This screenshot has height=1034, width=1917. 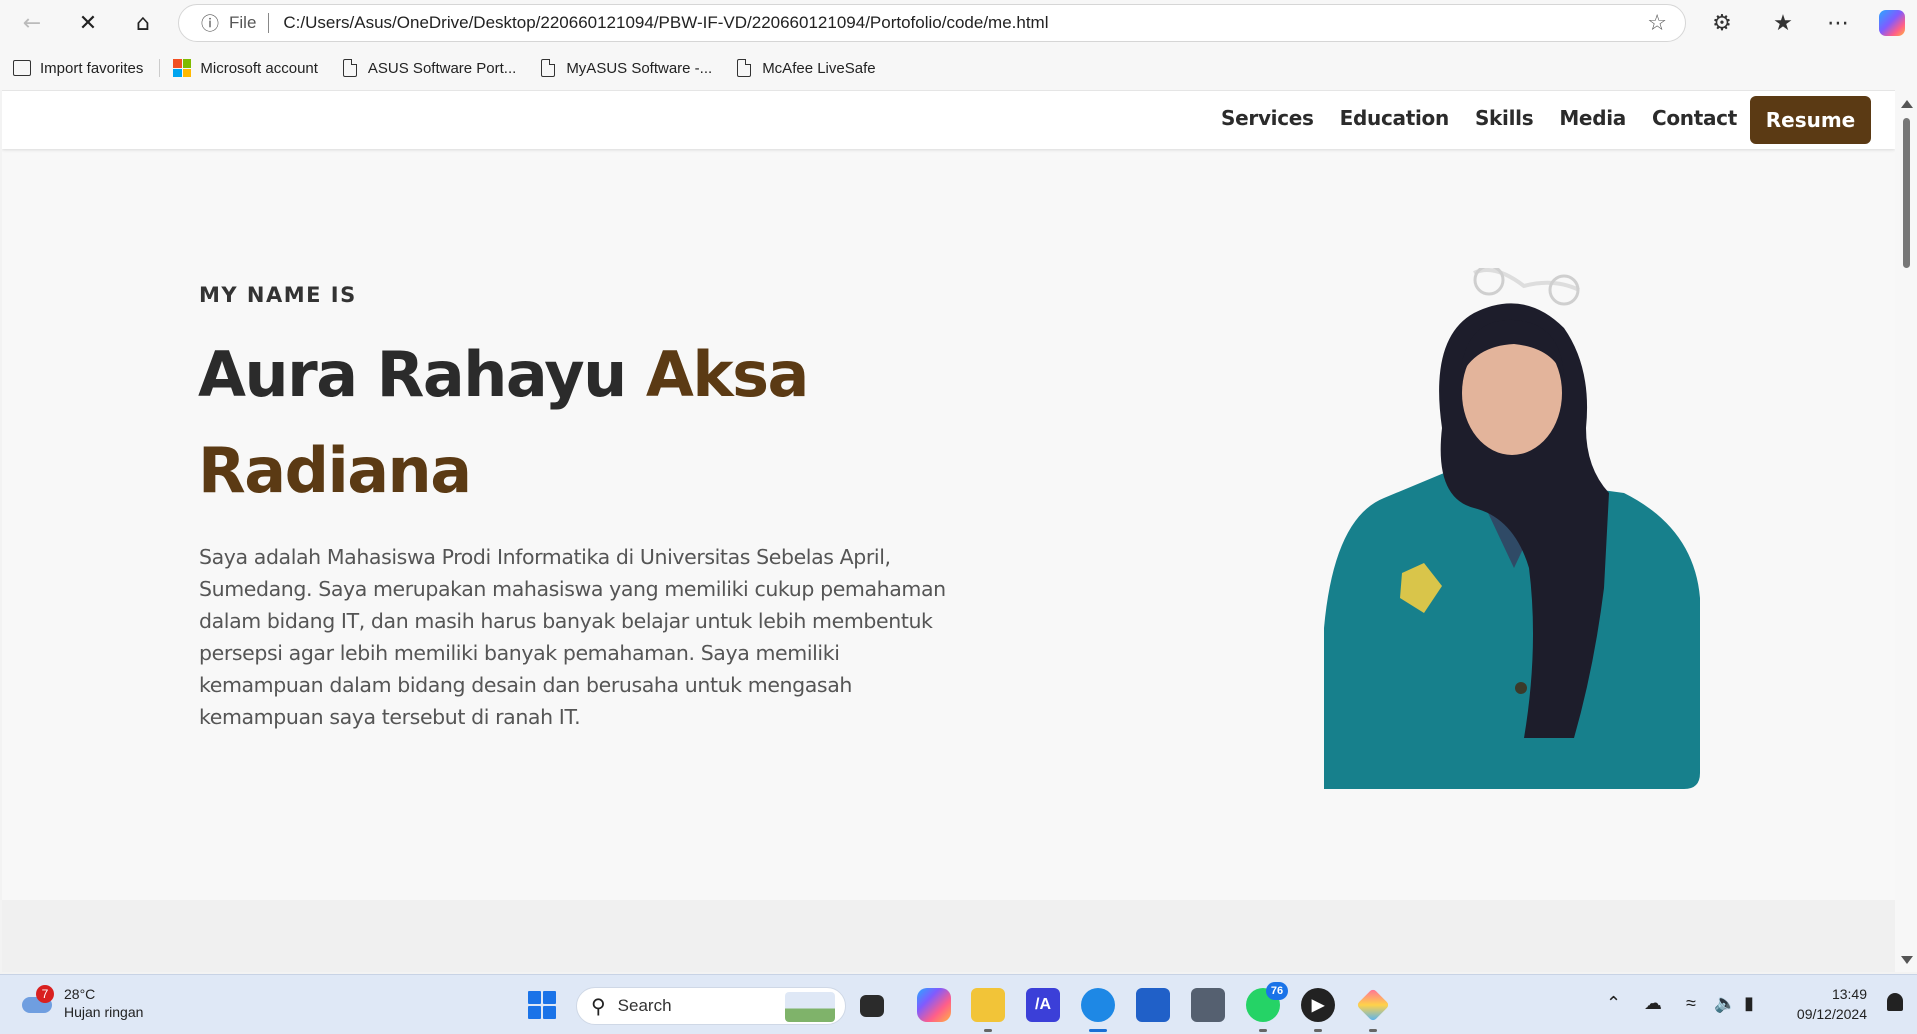 What do you see at coordinates (143, 23) in the screenshot?
I see `home-icon: ⌂` at bounding box center [143, 23].